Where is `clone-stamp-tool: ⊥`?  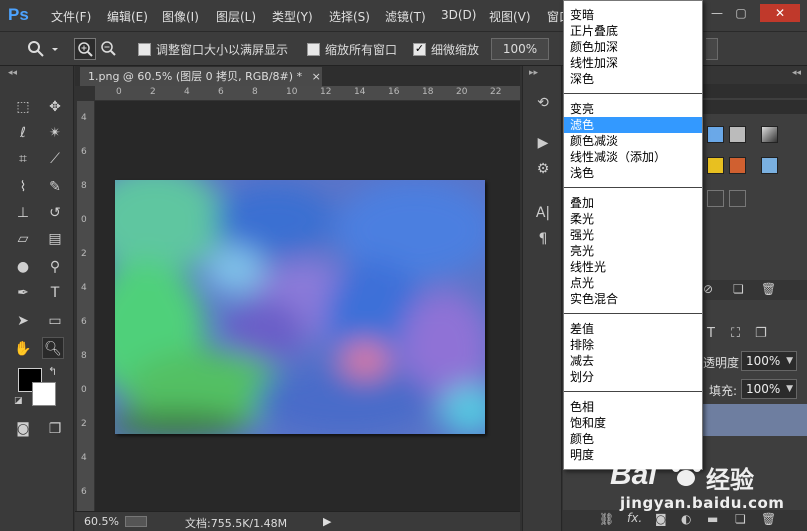 clone-stamp-tool: ⊥ is located at coordinates (23, 213).